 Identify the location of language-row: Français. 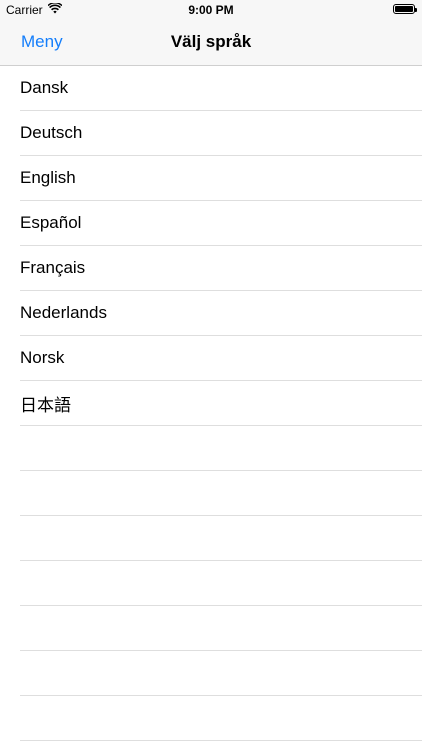
(221, 268).